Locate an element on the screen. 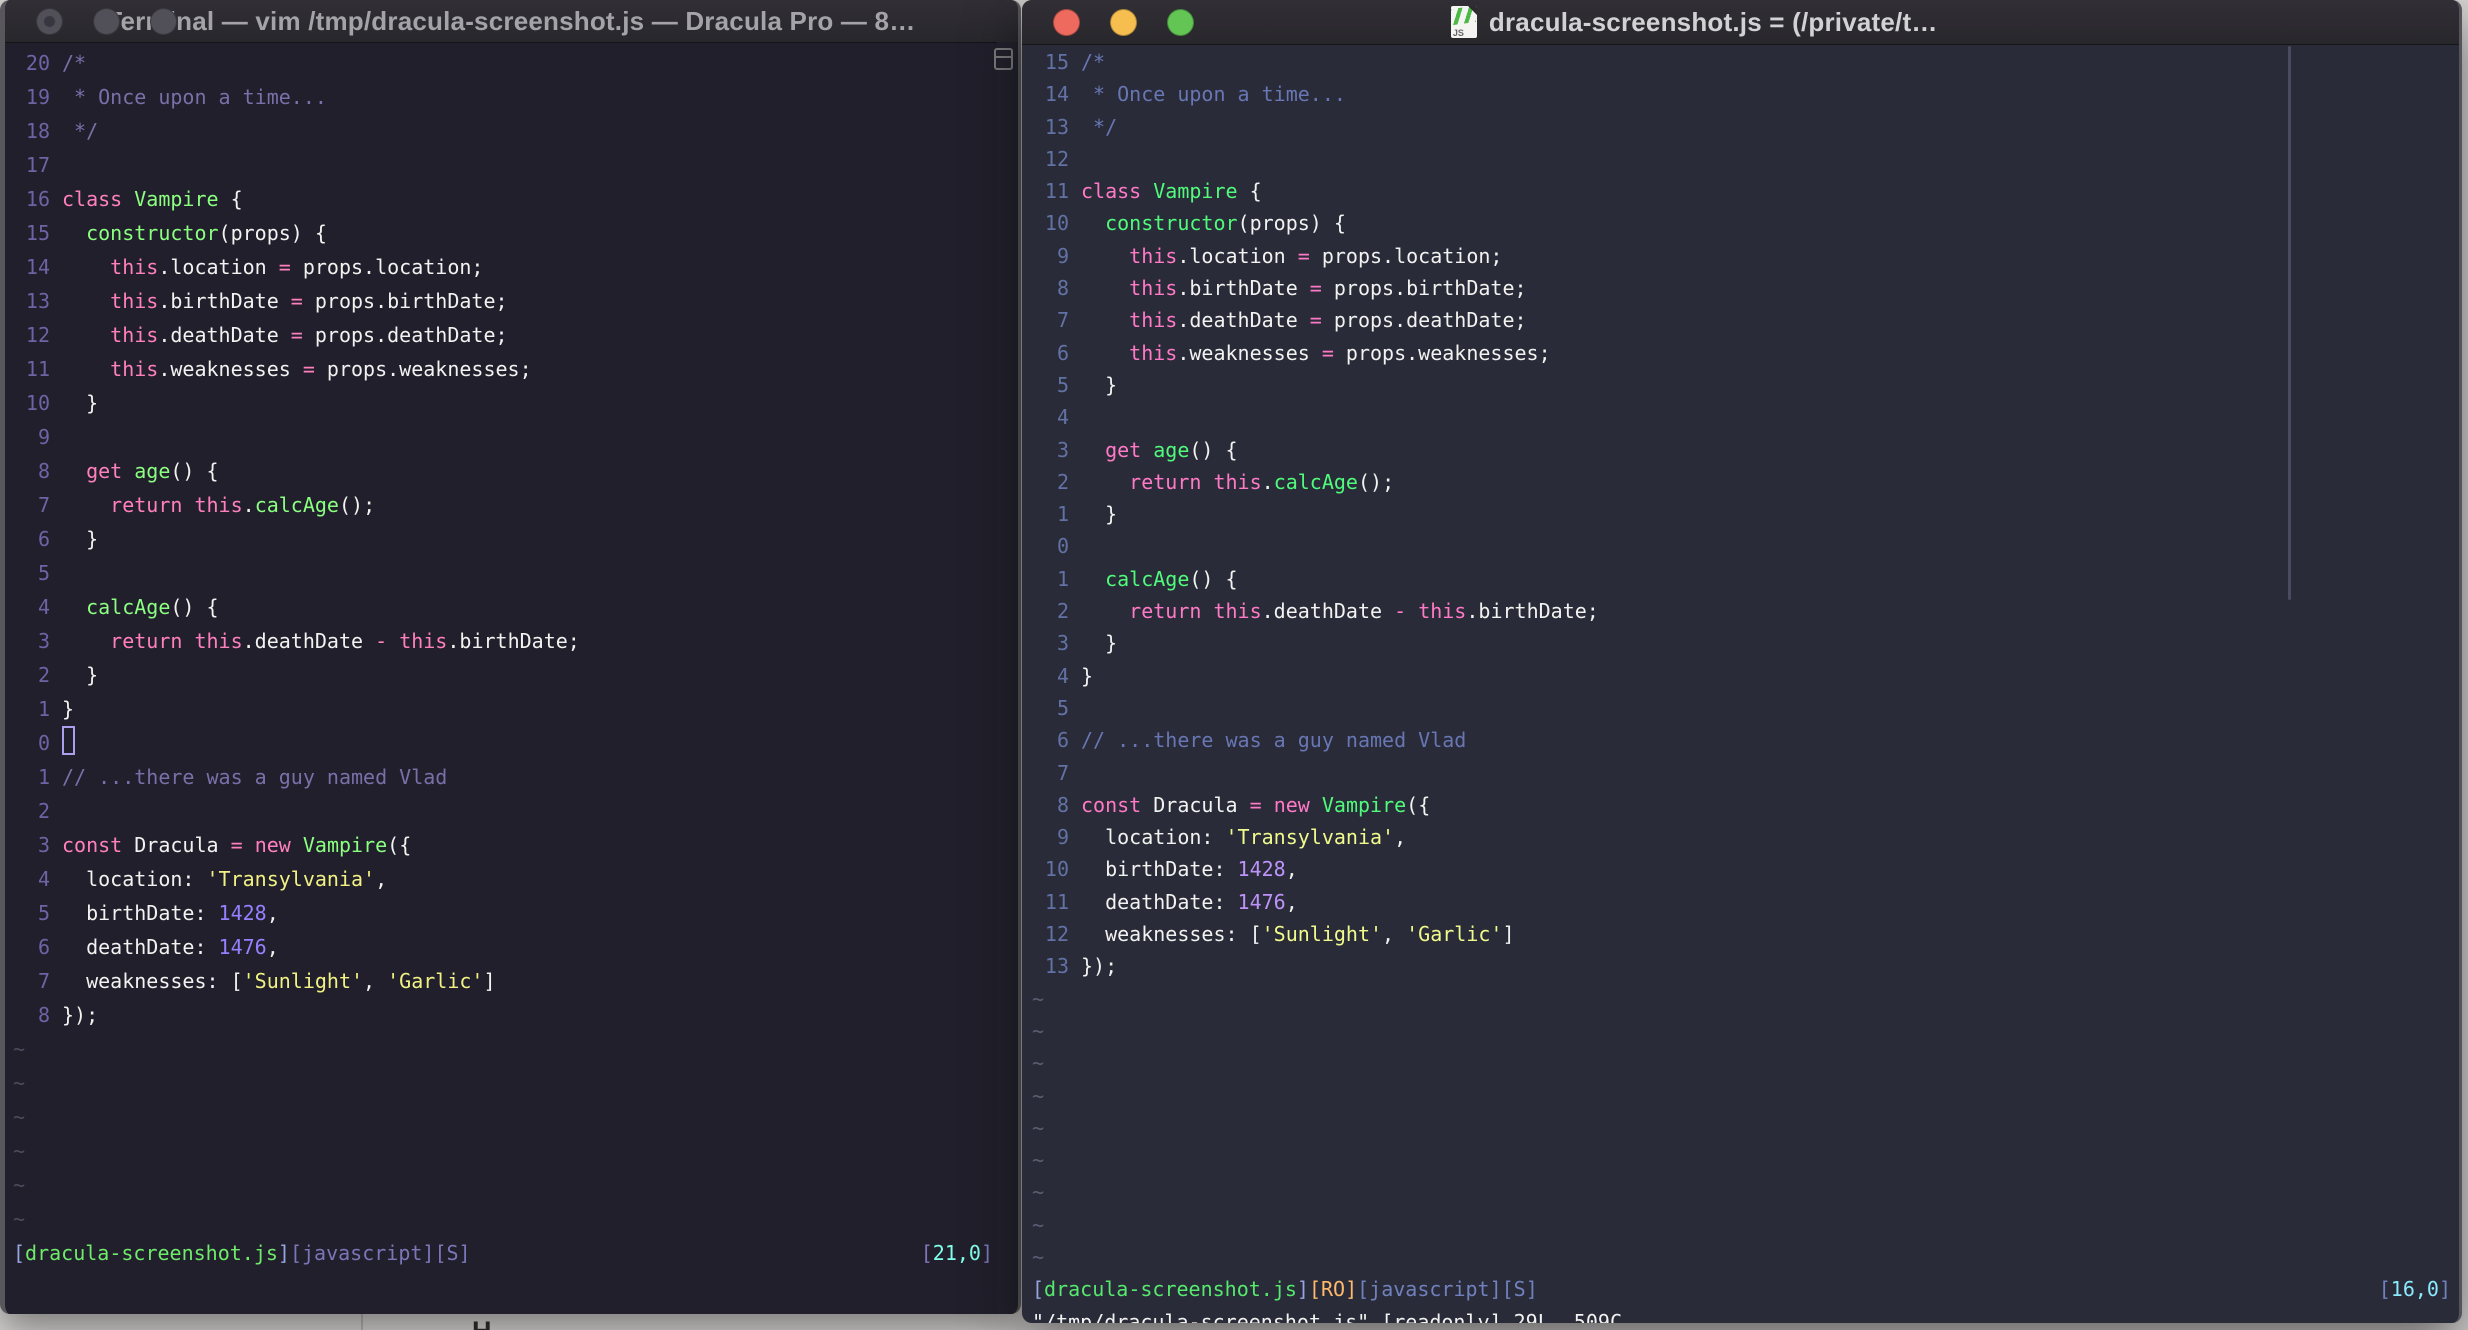 The height and width of the screenshot is (1330, 2468). code-line: 11 this.weaknesses = props.weaknesses; is located at coordinates (505, 369).